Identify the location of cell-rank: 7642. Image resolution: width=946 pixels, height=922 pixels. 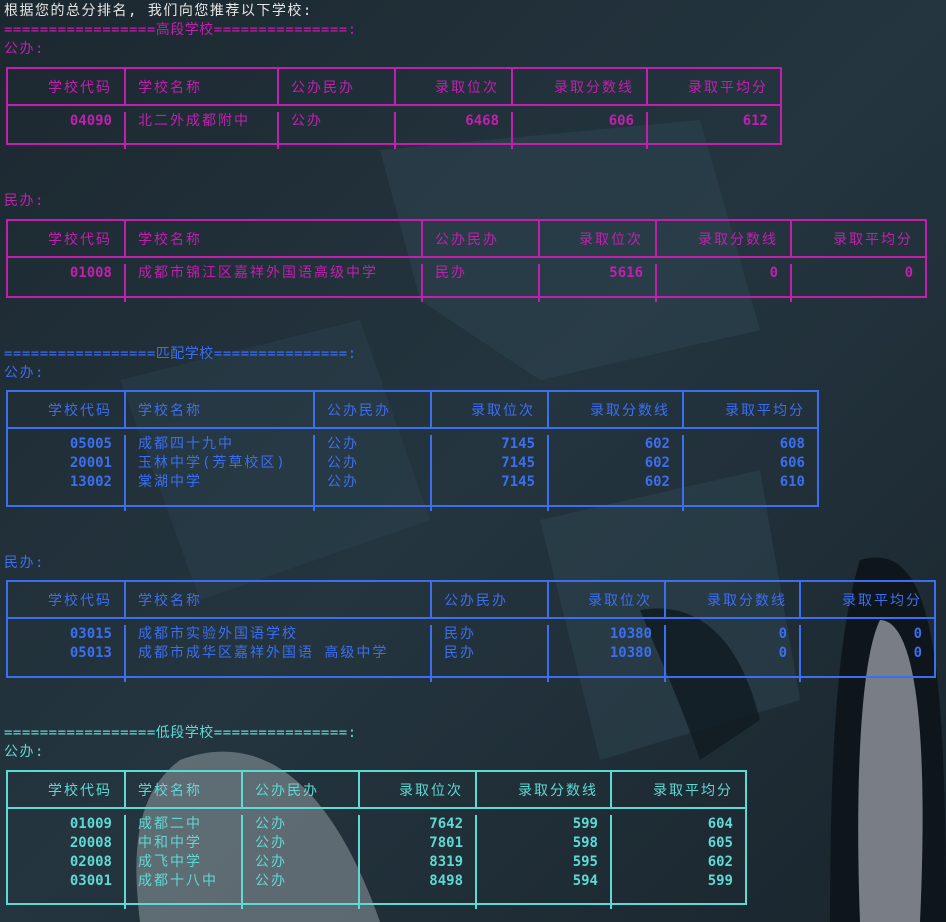
(446, 824).